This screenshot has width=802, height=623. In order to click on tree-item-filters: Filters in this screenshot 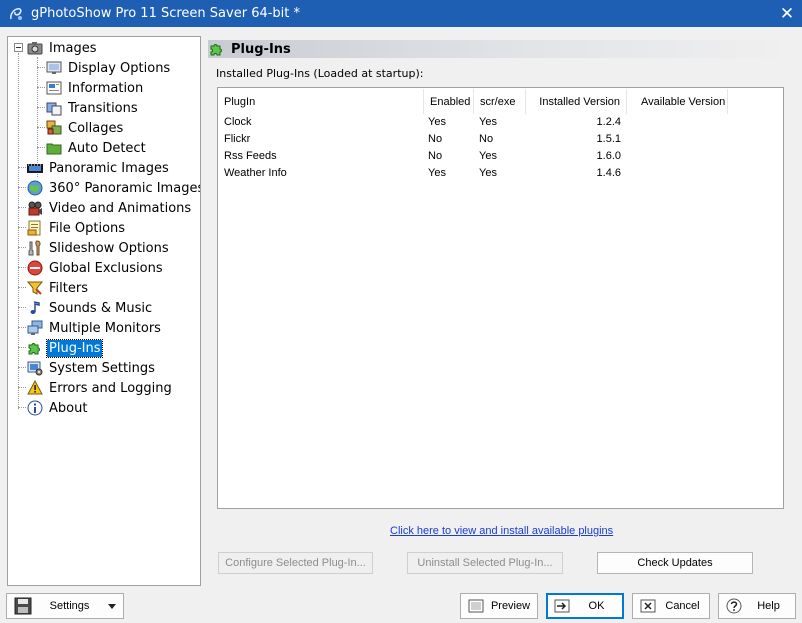, I will do `click(58, 288)`.